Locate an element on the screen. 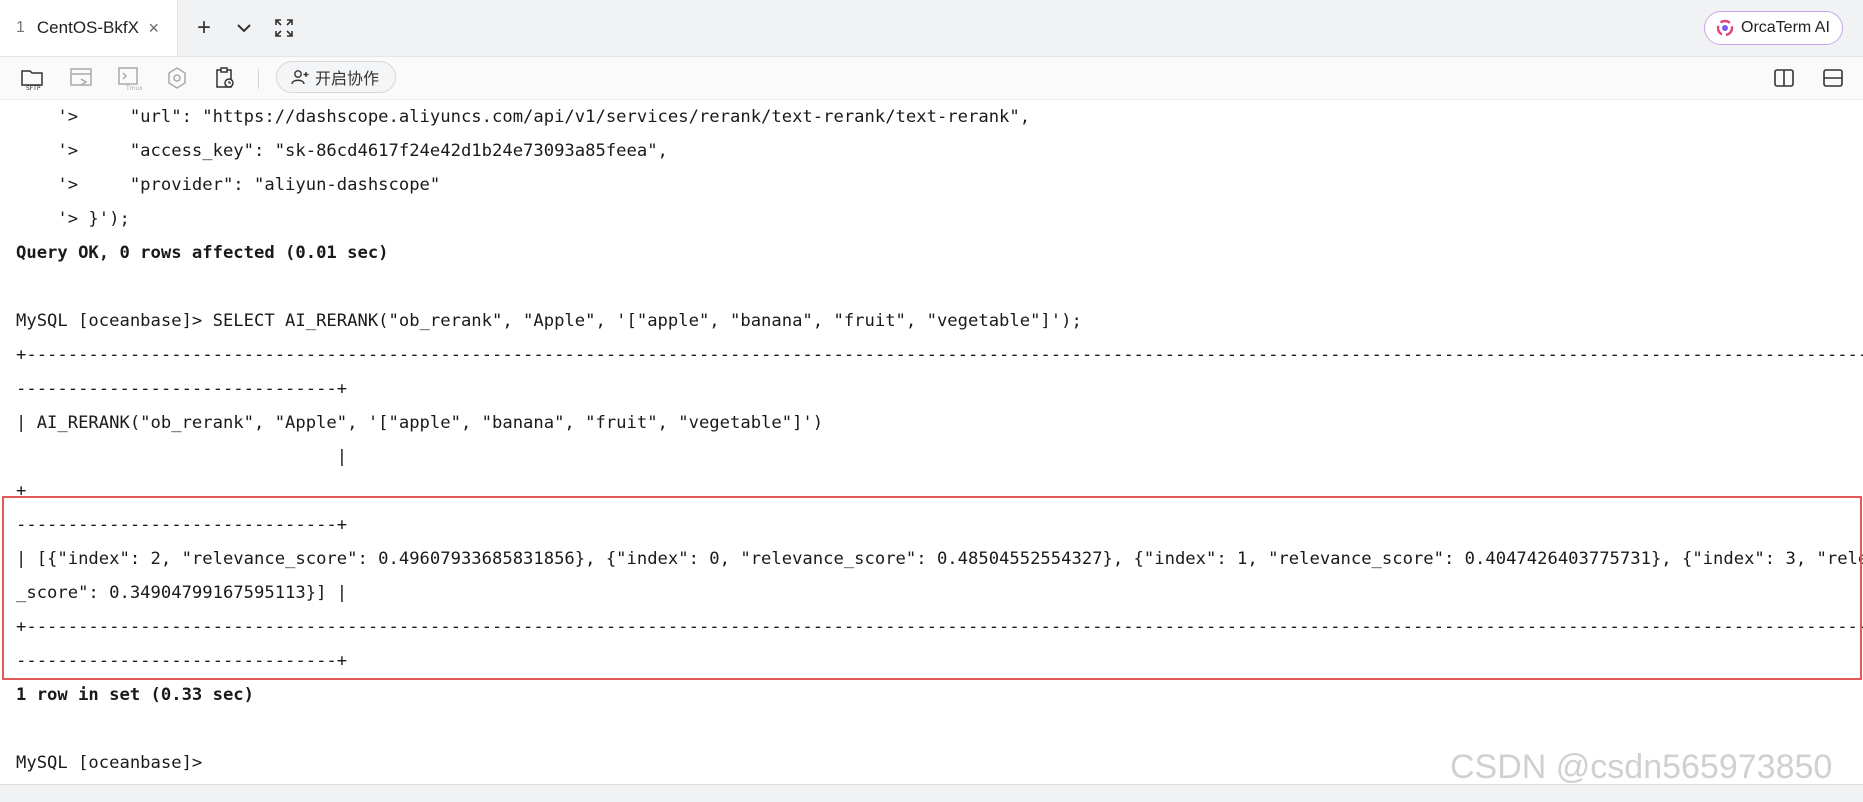 The image size is (1863, 802). toolbar-divider is located at coordinates (258, 79).